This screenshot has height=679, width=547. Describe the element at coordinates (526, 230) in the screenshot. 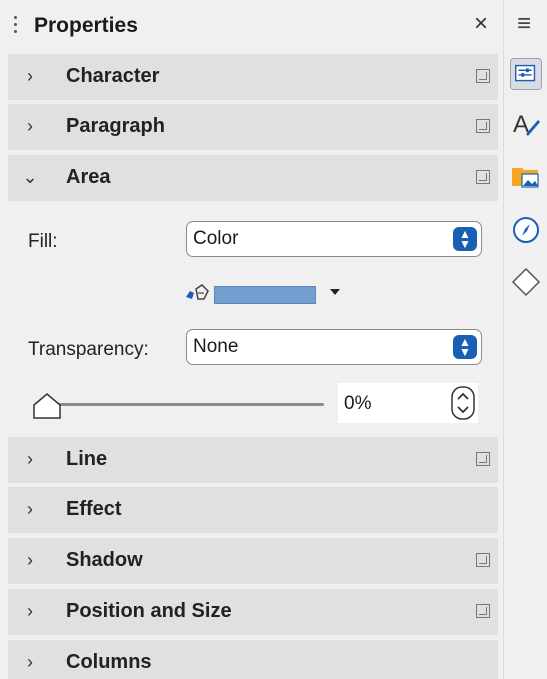

I see `navigator-icon` at that location.